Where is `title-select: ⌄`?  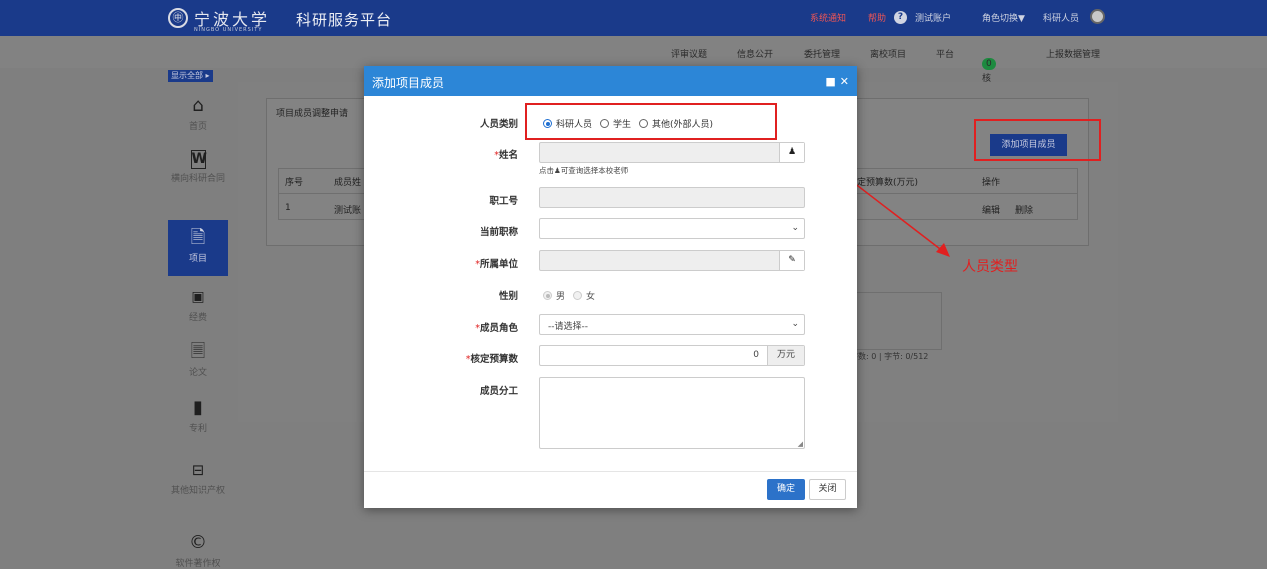 title-select: ⌄ is located at coordinates (672, 228).